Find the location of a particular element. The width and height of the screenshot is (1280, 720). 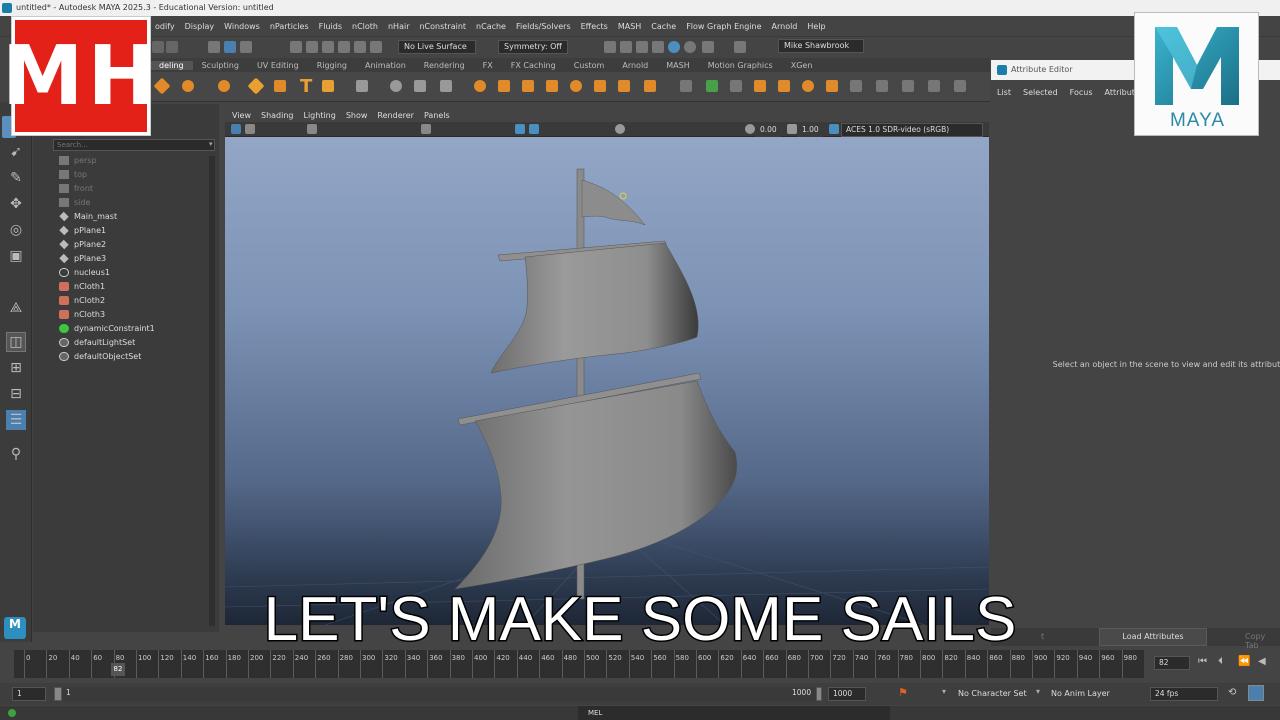

attr-menu-focus: Focus is located at coordinates (1081, 92).